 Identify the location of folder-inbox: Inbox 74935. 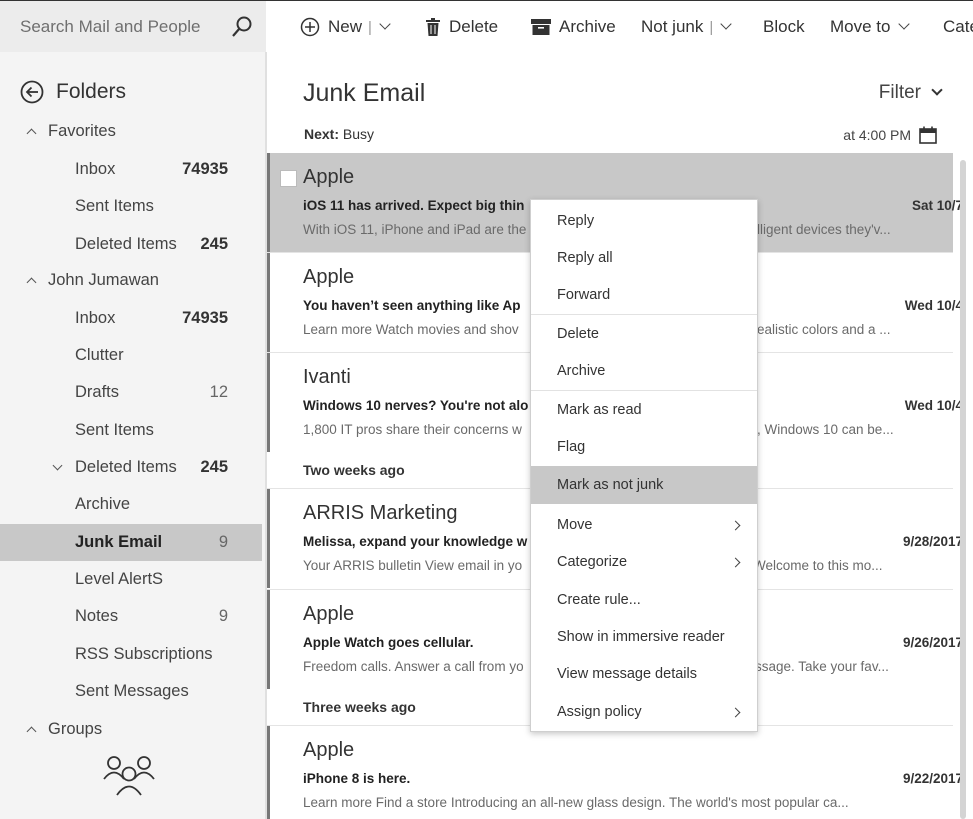
(131, 318).